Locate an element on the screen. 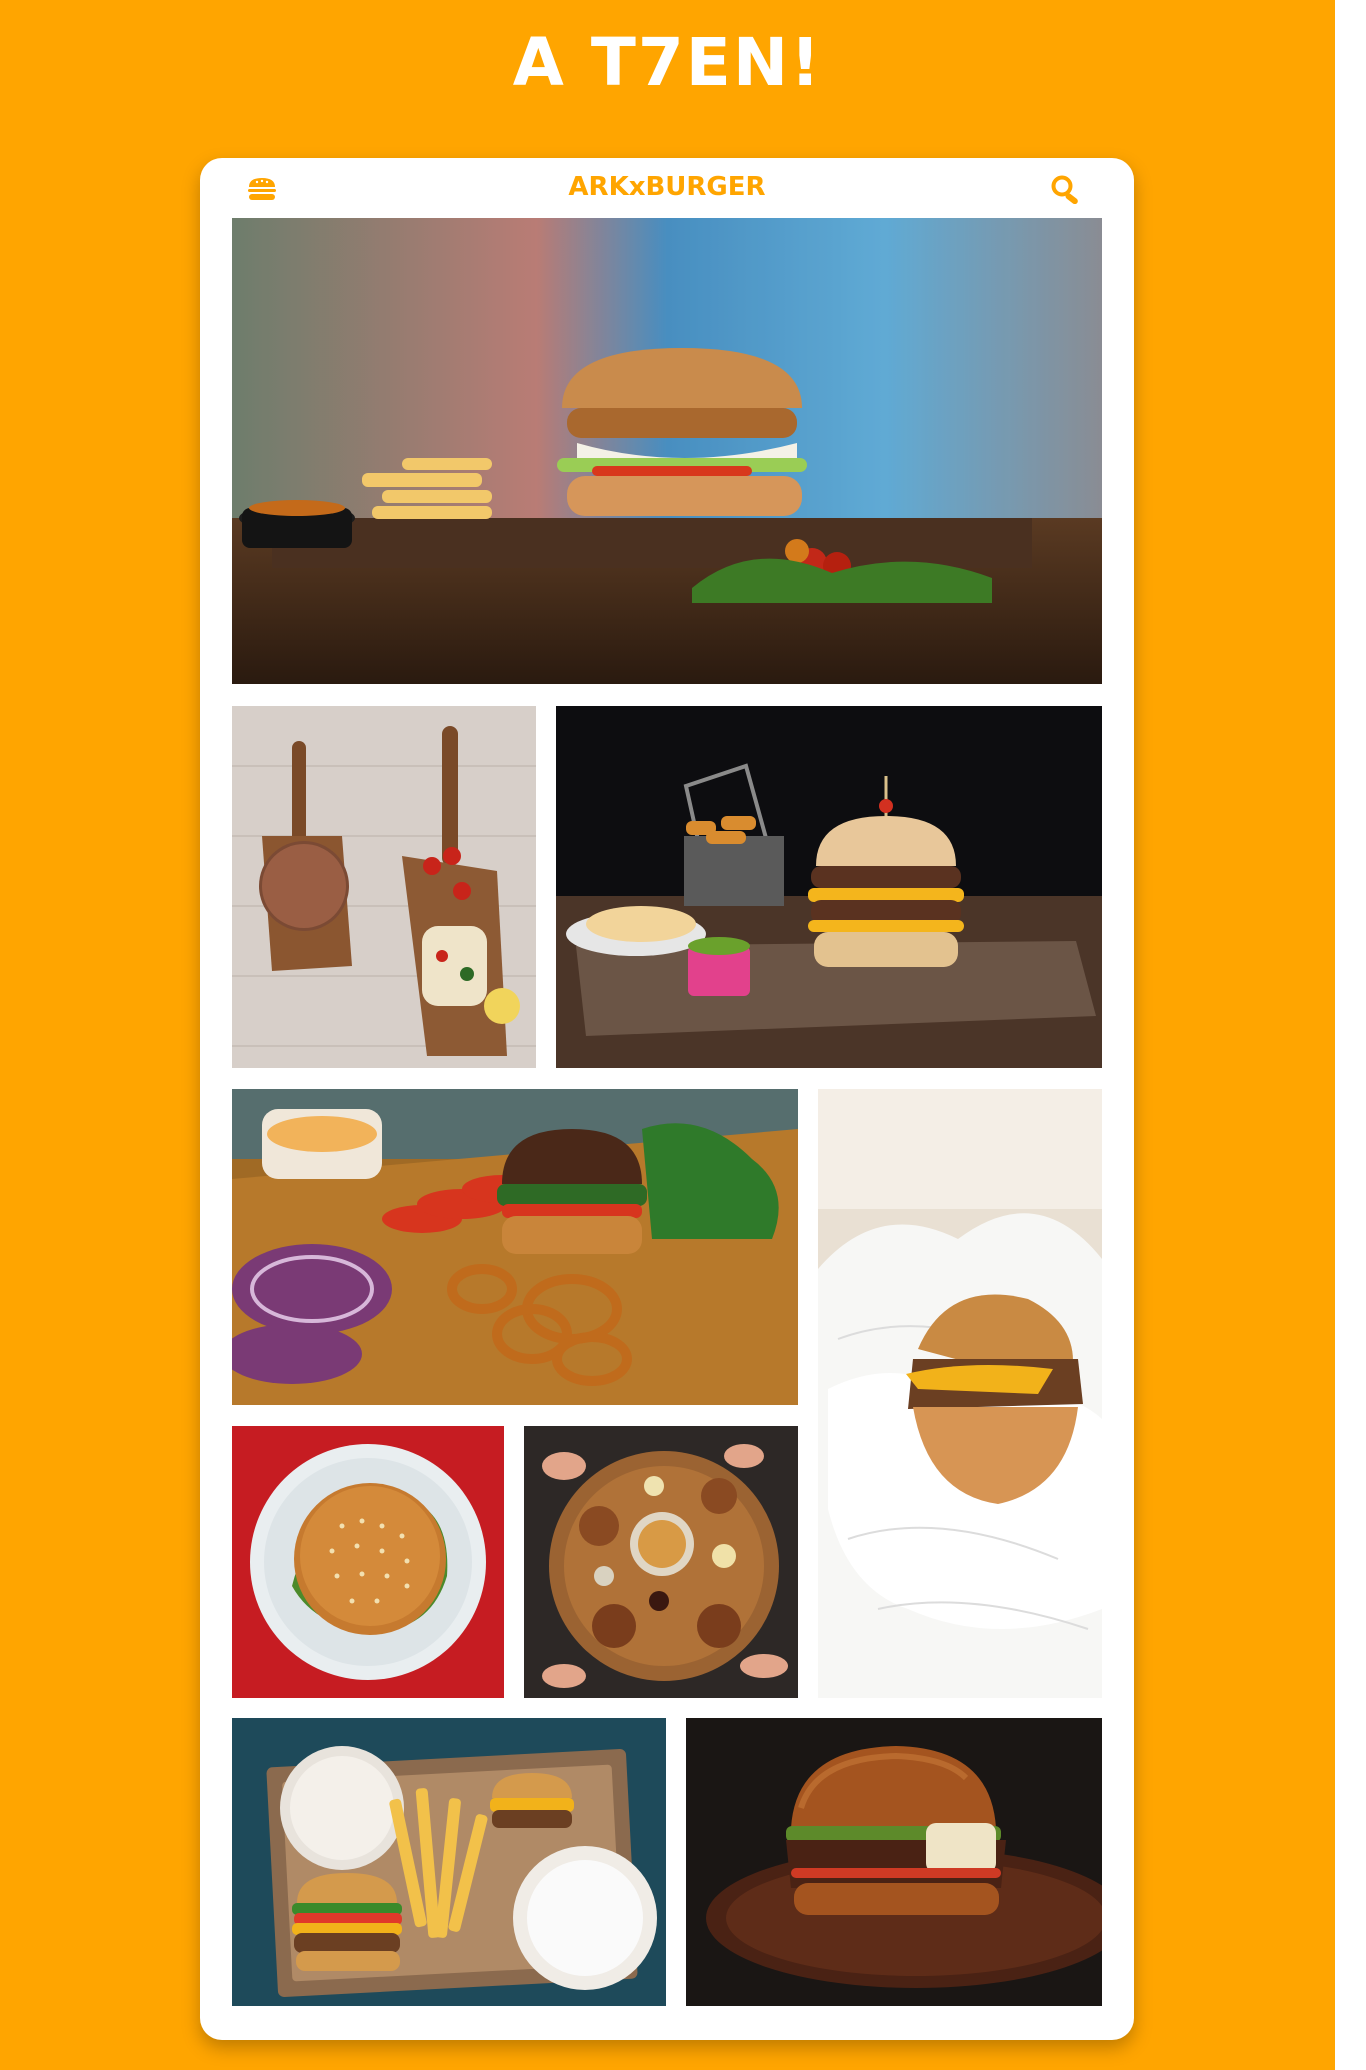 The height and width of the screenshot is (2070, 1366). wrapped-burger-photo is located at coordinates (960, 1393).